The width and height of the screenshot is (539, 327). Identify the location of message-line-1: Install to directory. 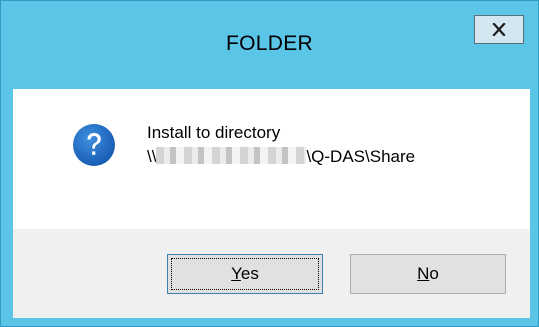
(214, 132).